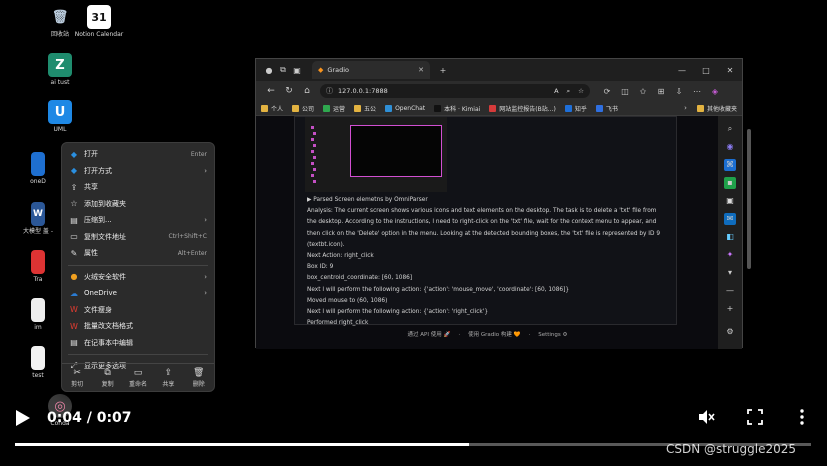 Image resolution: width=827 pixels, height=466 pixels. I want to click on translate-icon: ◧, so click(730, 237).